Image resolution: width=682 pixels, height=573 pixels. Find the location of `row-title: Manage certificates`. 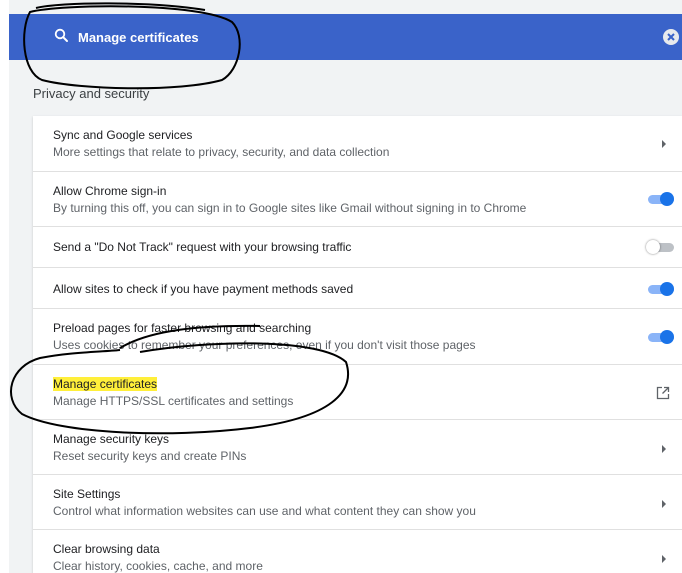

row-title: Manage certificates is located at coordinates (105, 384).